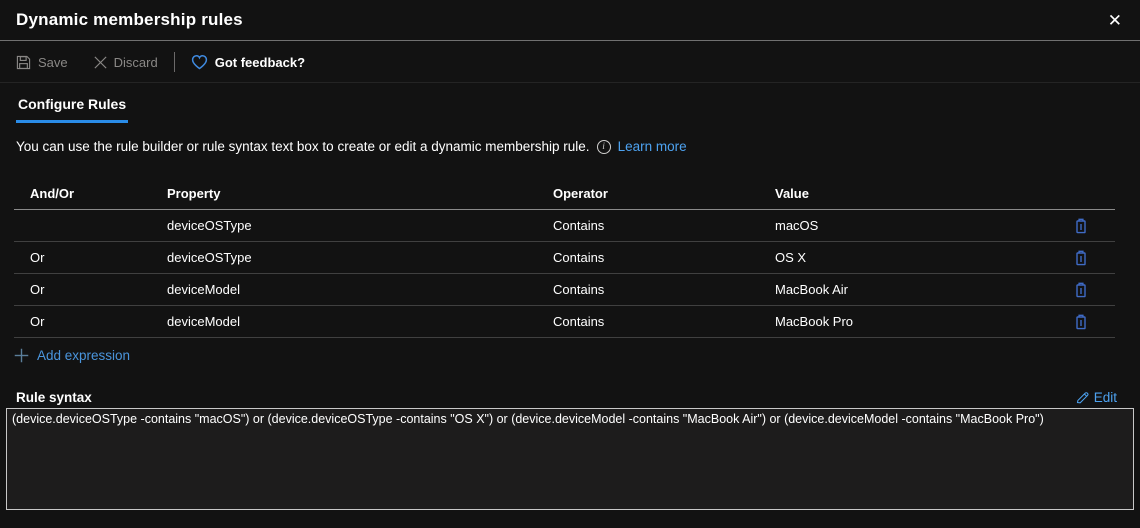 The width and height of the screenshot is (1140, 528). I want to click on heart-icon, so click(199, 62).